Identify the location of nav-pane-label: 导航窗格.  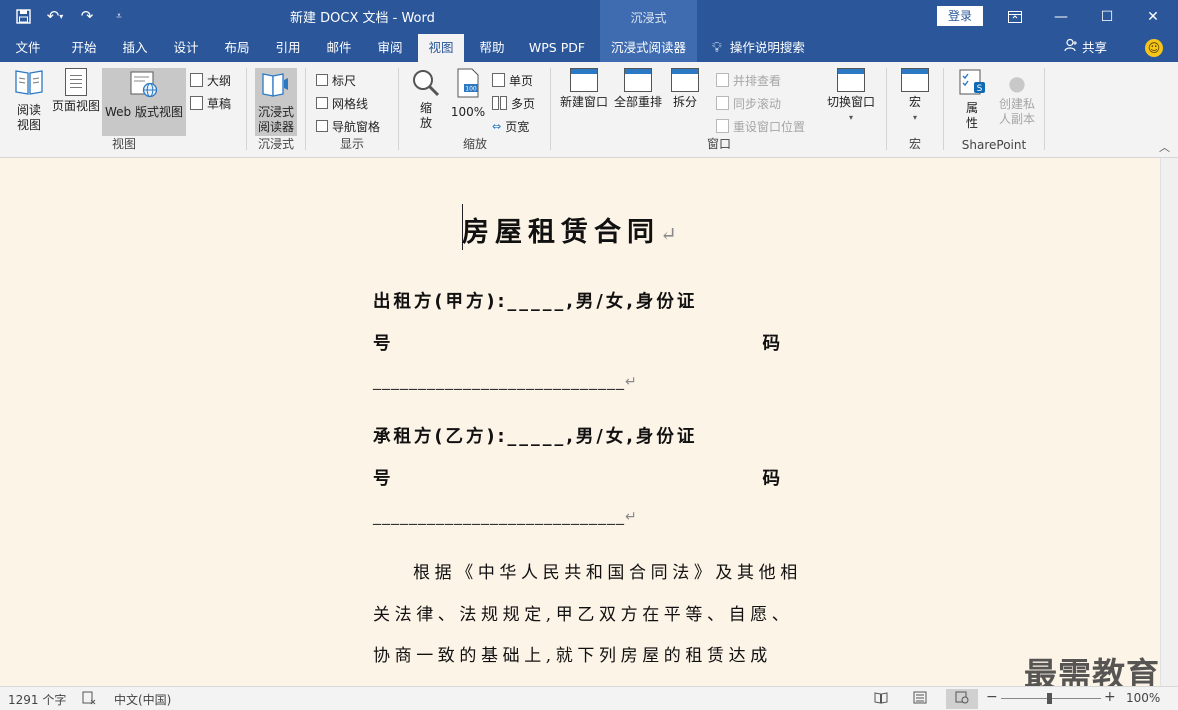
(356, 126).